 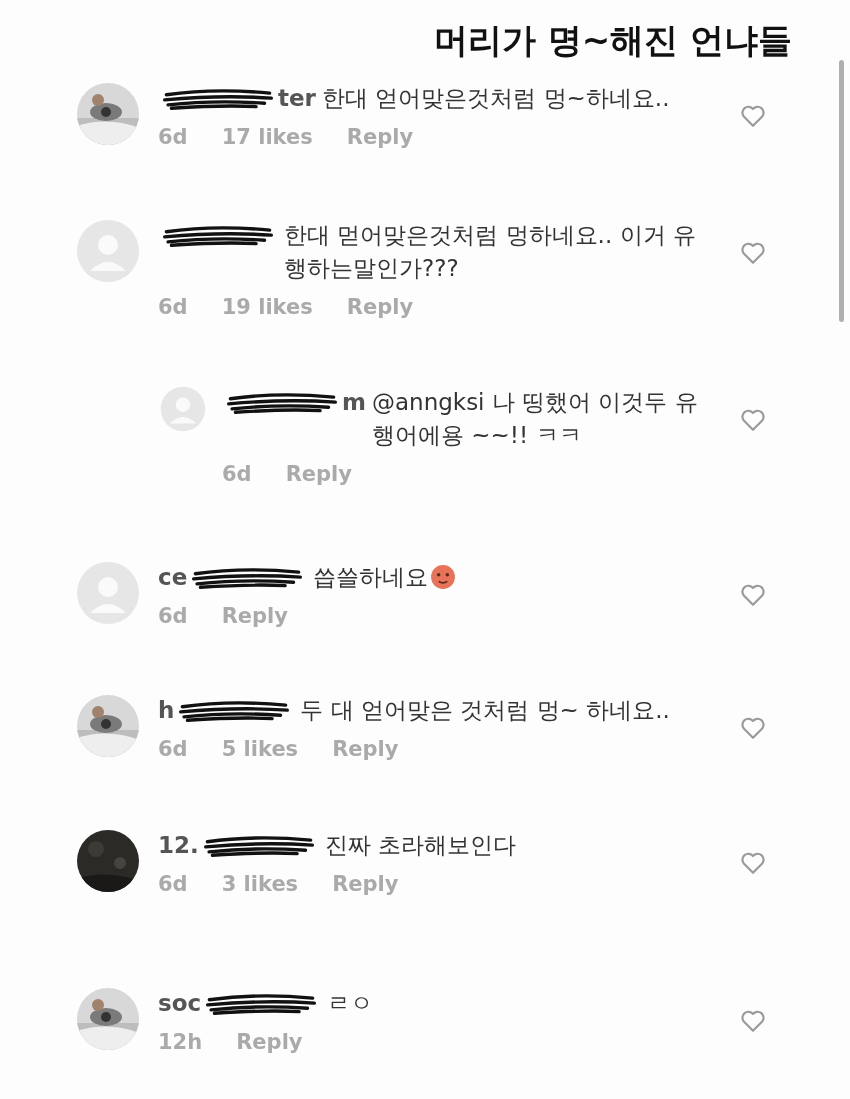 What do you see at coordinates (385, 577) in the screenshot?
I see `comment-text: 씁쓸하네요` at bounding box center [385, 577].